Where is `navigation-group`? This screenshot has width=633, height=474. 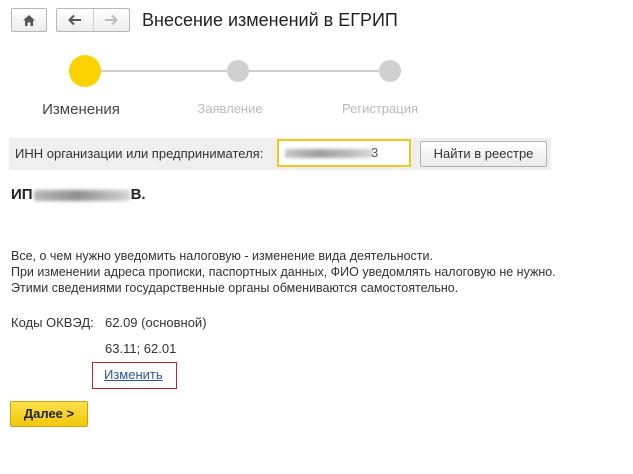 navigation-group is located at coordinates (93, 20).